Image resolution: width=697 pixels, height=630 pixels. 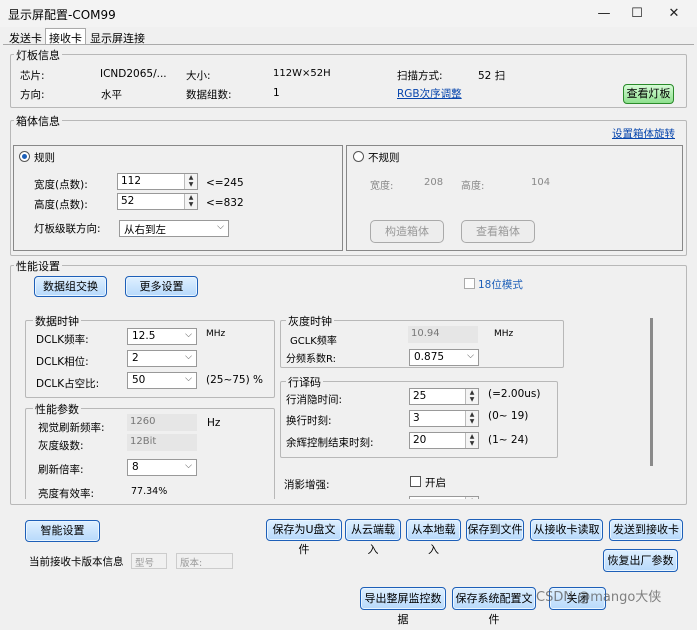 What do you see at coordinates (348, 13) in the screenshot?
I see `title-bar: 显示屏配置-COM99 — ☐ ✕` at bounding box center [348, 13].